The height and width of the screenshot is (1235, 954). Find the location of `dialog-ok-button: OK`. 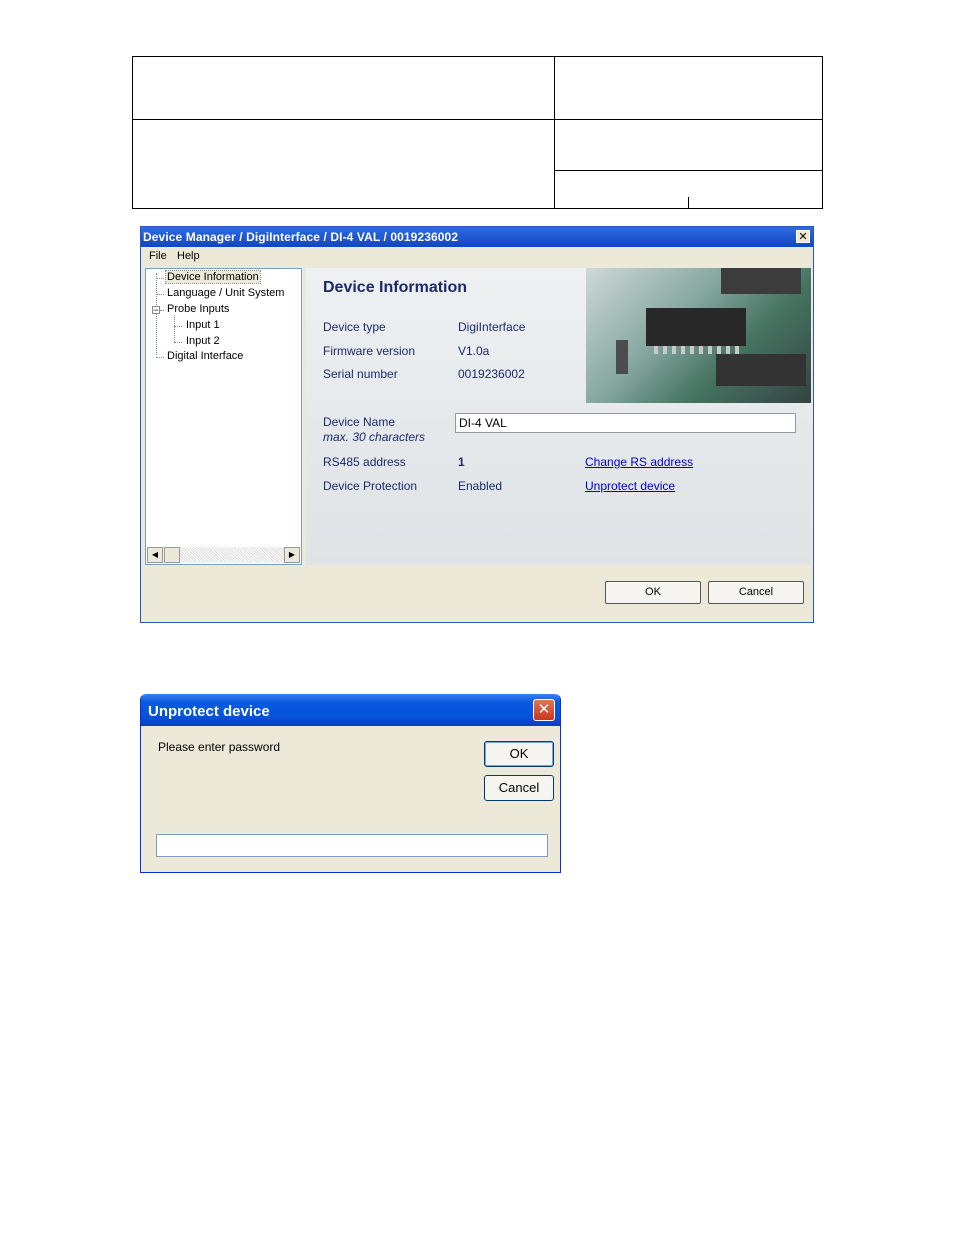

dialog-ok-button: OK is located at coordinates (519, 754).